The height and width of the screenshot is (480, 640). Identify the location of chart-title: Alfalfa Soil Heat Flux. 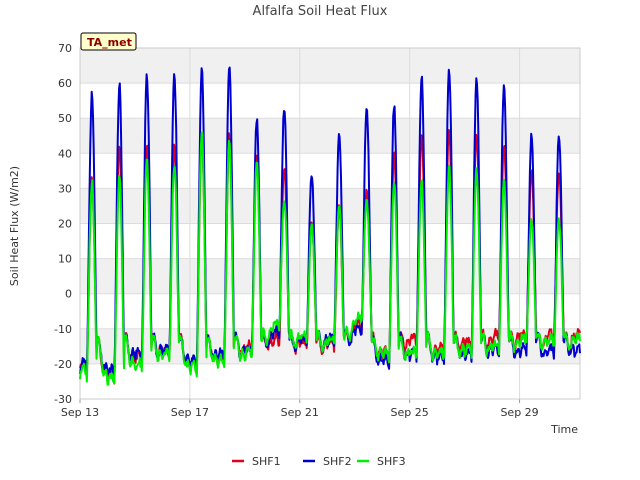
(320, 11).